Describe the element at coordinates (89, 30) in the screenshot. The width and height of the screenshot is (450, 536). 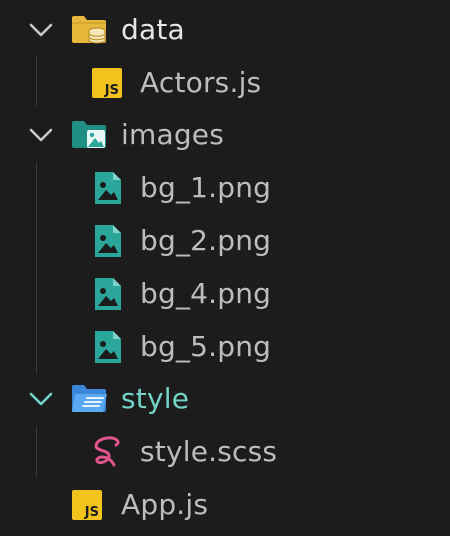
I see `folder-database-icon` at that location.